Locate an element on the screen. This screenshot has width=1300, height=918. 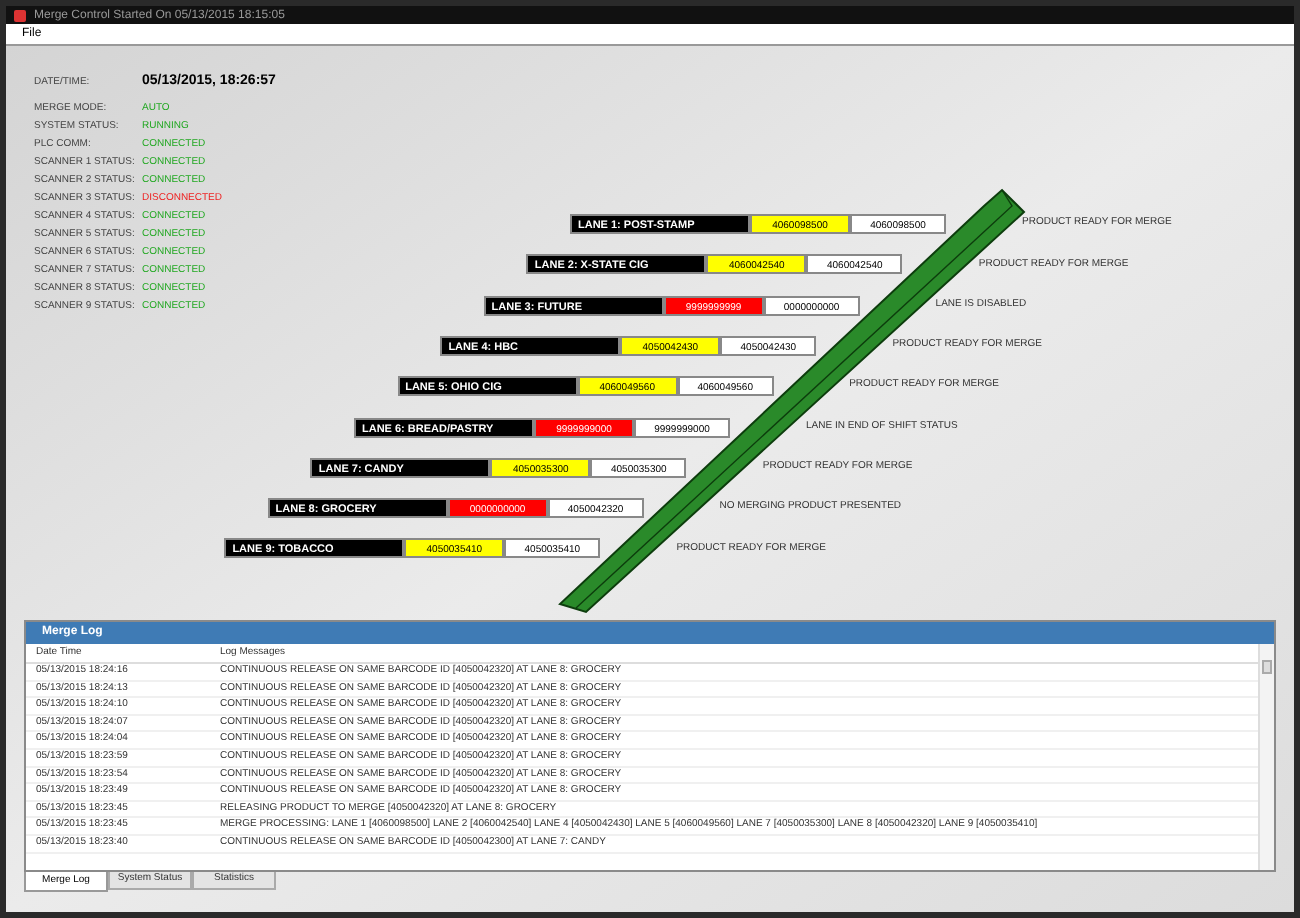
scroll-thumb is located at coordinates (1267, 667).